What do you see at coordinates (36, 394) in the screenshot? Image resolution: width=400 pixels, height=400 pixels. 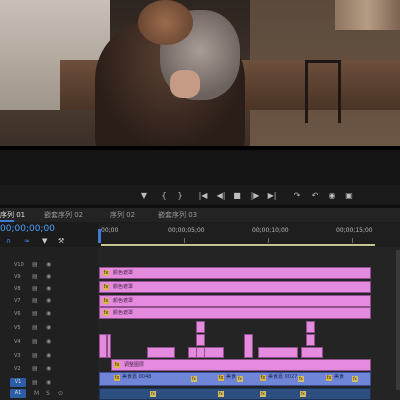 I see `mute-button: M` at bounding box center [36, 394].